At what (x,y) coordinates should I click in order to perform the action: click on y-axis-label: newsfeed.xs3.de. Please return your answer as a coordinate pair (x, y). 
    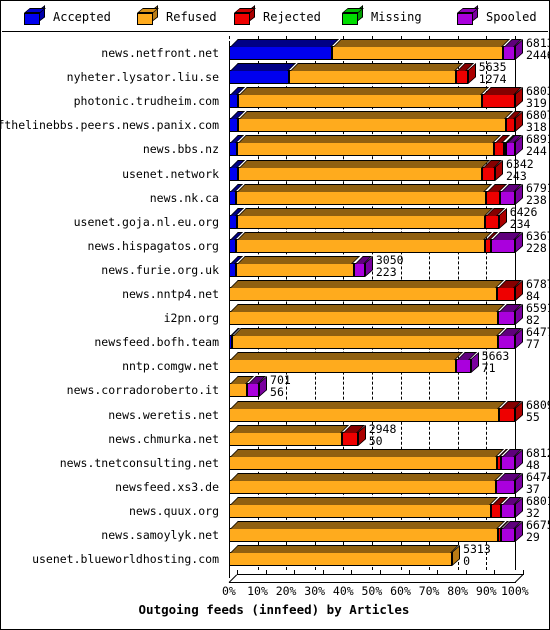
    Looking at the image, I should click on (167, 486).